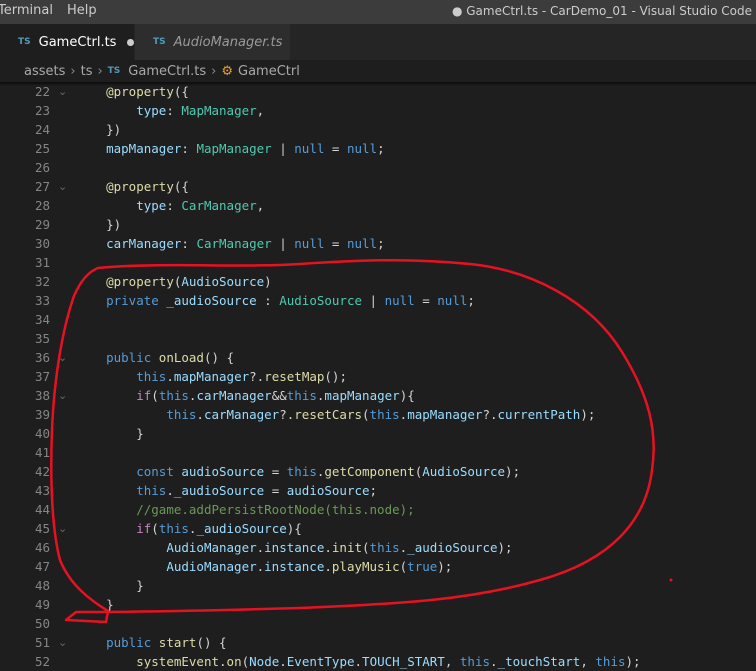 The width and height of the screenshot is (756, 671). What do you see at coordinates (87, 71) in the screenshot?
I see `breadcrumb-item-ts: ts` at bounding box center [87, 71].